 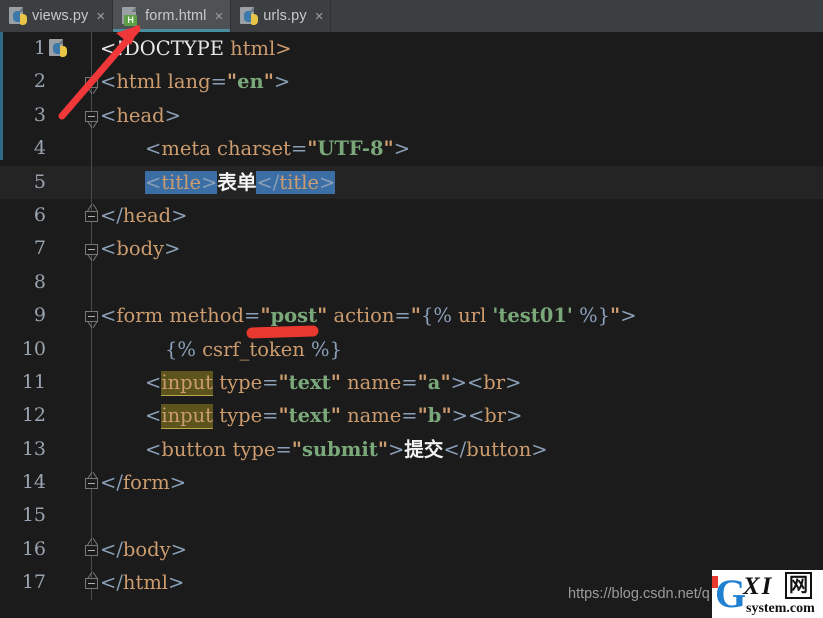 I want to click on code-line: 13 <button type="submit">提交</button>, so click(x=411, y=449).